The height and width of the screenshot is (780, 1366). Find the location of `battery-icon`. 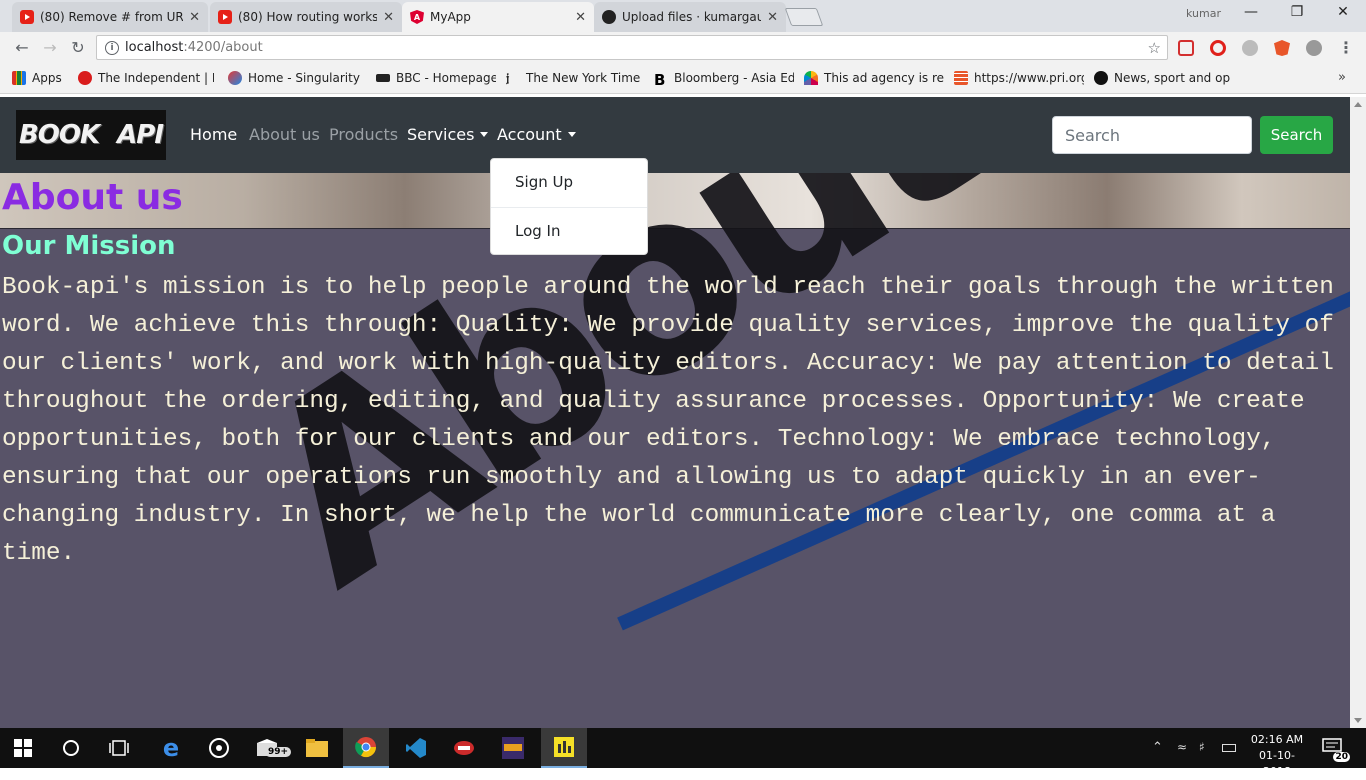

battery-icon is located at coordinates (1229, 748).